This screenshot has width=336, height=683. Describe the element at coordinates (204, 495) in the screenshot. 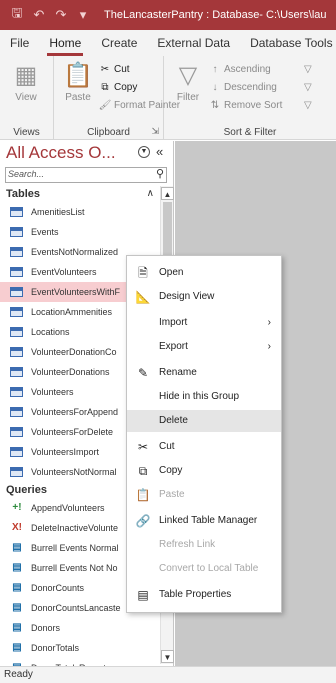

I see `context-menu-paste: 📋 Paste` at that location.